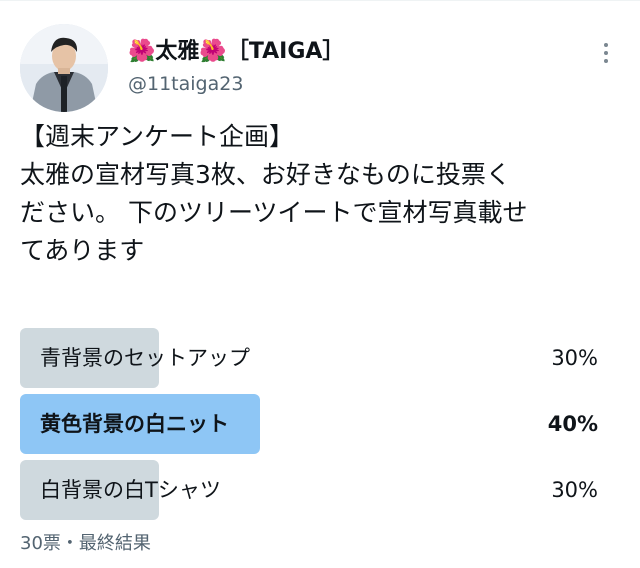 This screenshot has width=640, height=568. I want to click on display-name-row: 🌺太雅🌺［TAIGA］, so click(236, 52).